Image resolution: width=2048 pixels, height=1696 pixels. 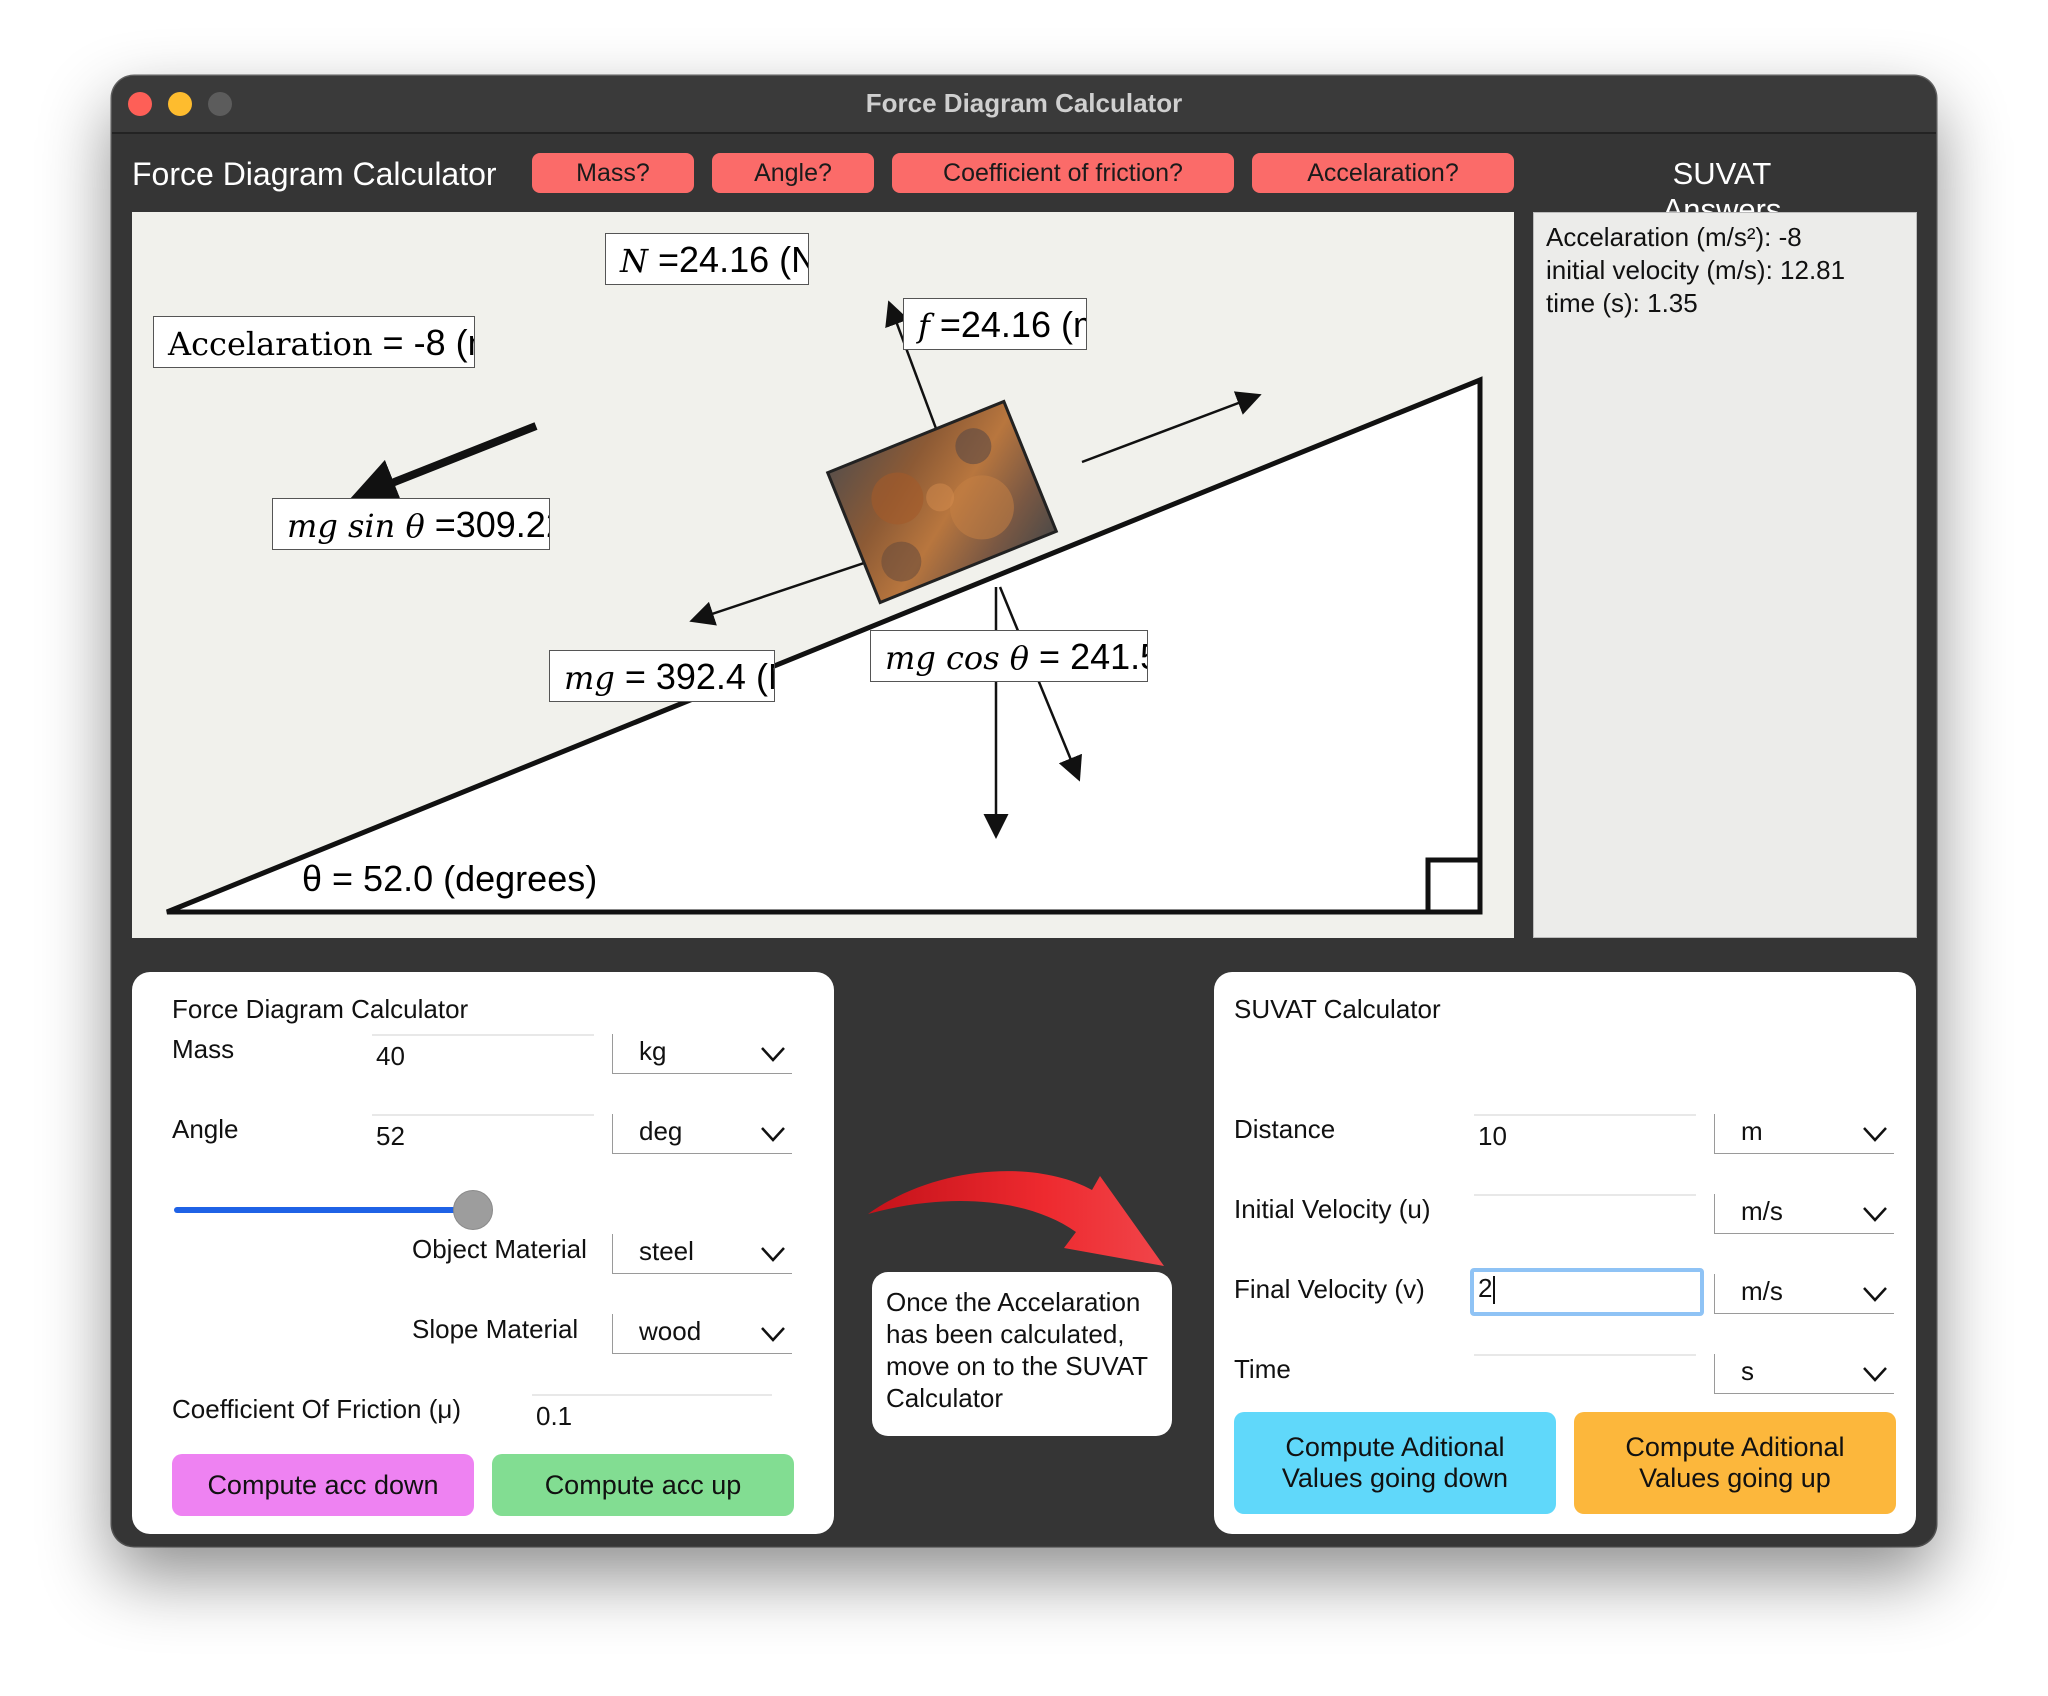 I want to click on acceleration-symbol: Accelaration, so click(x=270, y=344).